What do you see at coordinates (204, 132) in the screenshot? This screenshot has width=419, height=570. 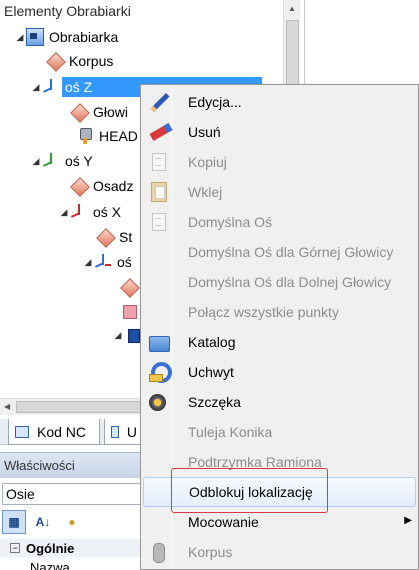 I see `menu-item-label: Usuń` at bounding box center [204, 132].